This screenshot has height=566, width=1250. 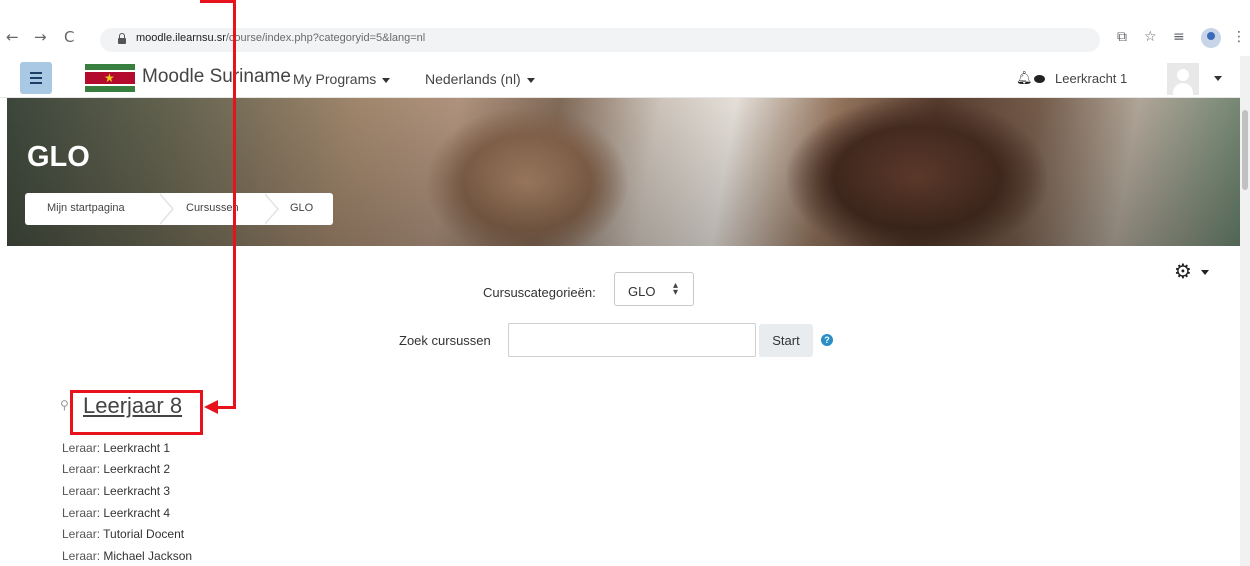 What do you see at coordinates (1122, 37) in the screenshot?
I see `translate-icon: ⧉` at bounding box center [1122, 37].